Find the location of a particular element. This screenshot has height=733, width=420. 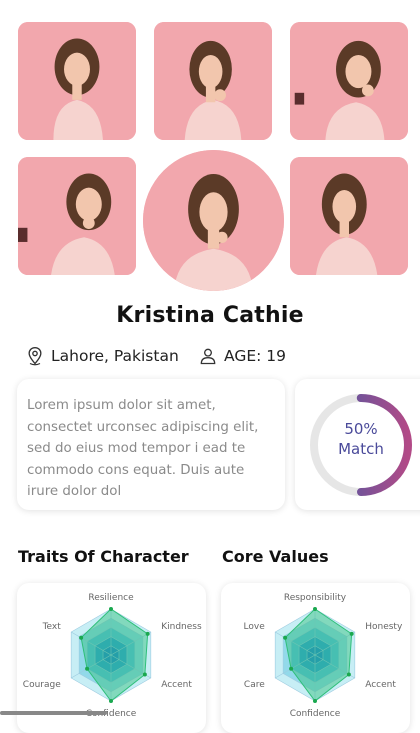

traits-axis-label: Accent is located at coordinates (176, 685).